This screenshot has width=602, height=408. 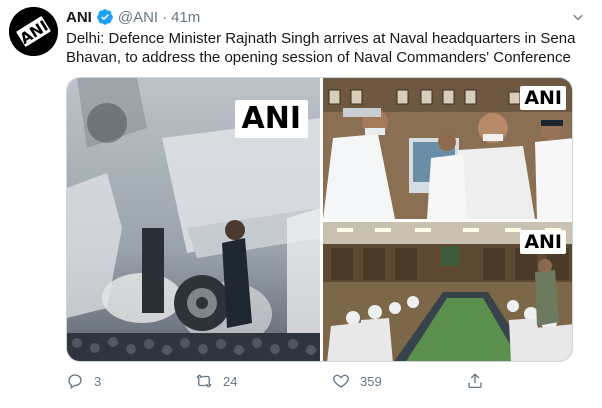 I want to click on author-handle: @ANI, so click(x=138, y=17).